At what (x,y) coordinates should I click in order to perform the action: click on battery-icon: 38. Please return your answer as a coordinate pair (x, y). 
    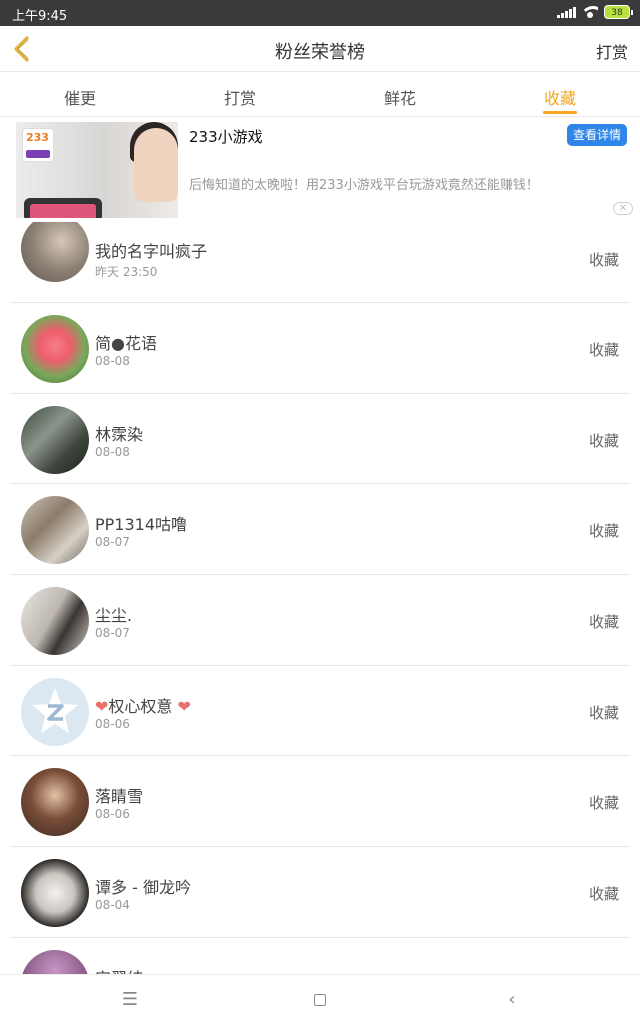
    Looking at the image, I should click on (618, 12).